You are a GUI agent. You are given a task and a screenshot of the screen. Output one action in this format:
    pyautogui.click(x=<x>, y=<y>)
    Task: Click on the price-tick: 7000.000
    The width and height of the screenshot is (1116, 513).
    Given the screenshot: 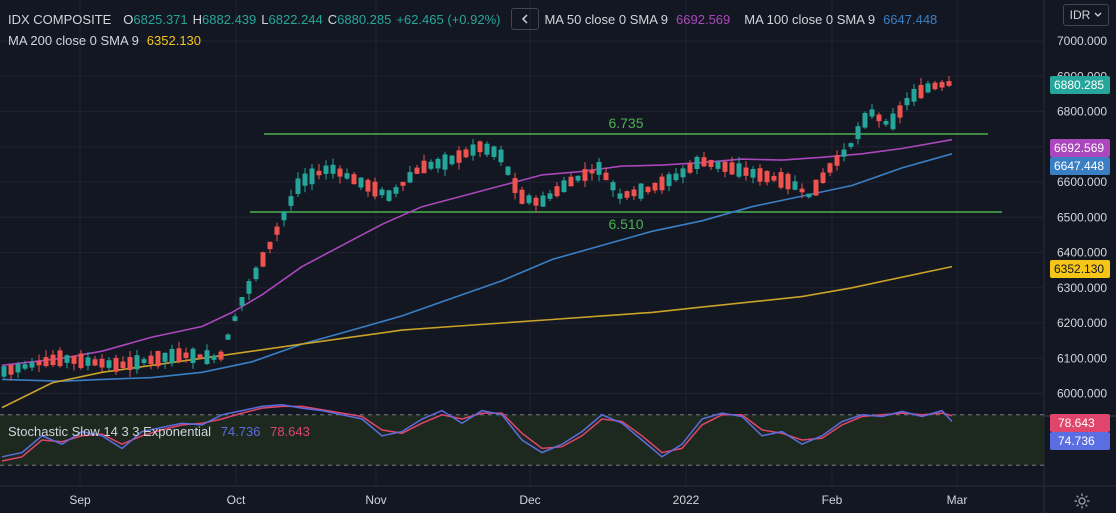 What is the action you would take?
    pyautogui.click(x=1082, y=41)
    